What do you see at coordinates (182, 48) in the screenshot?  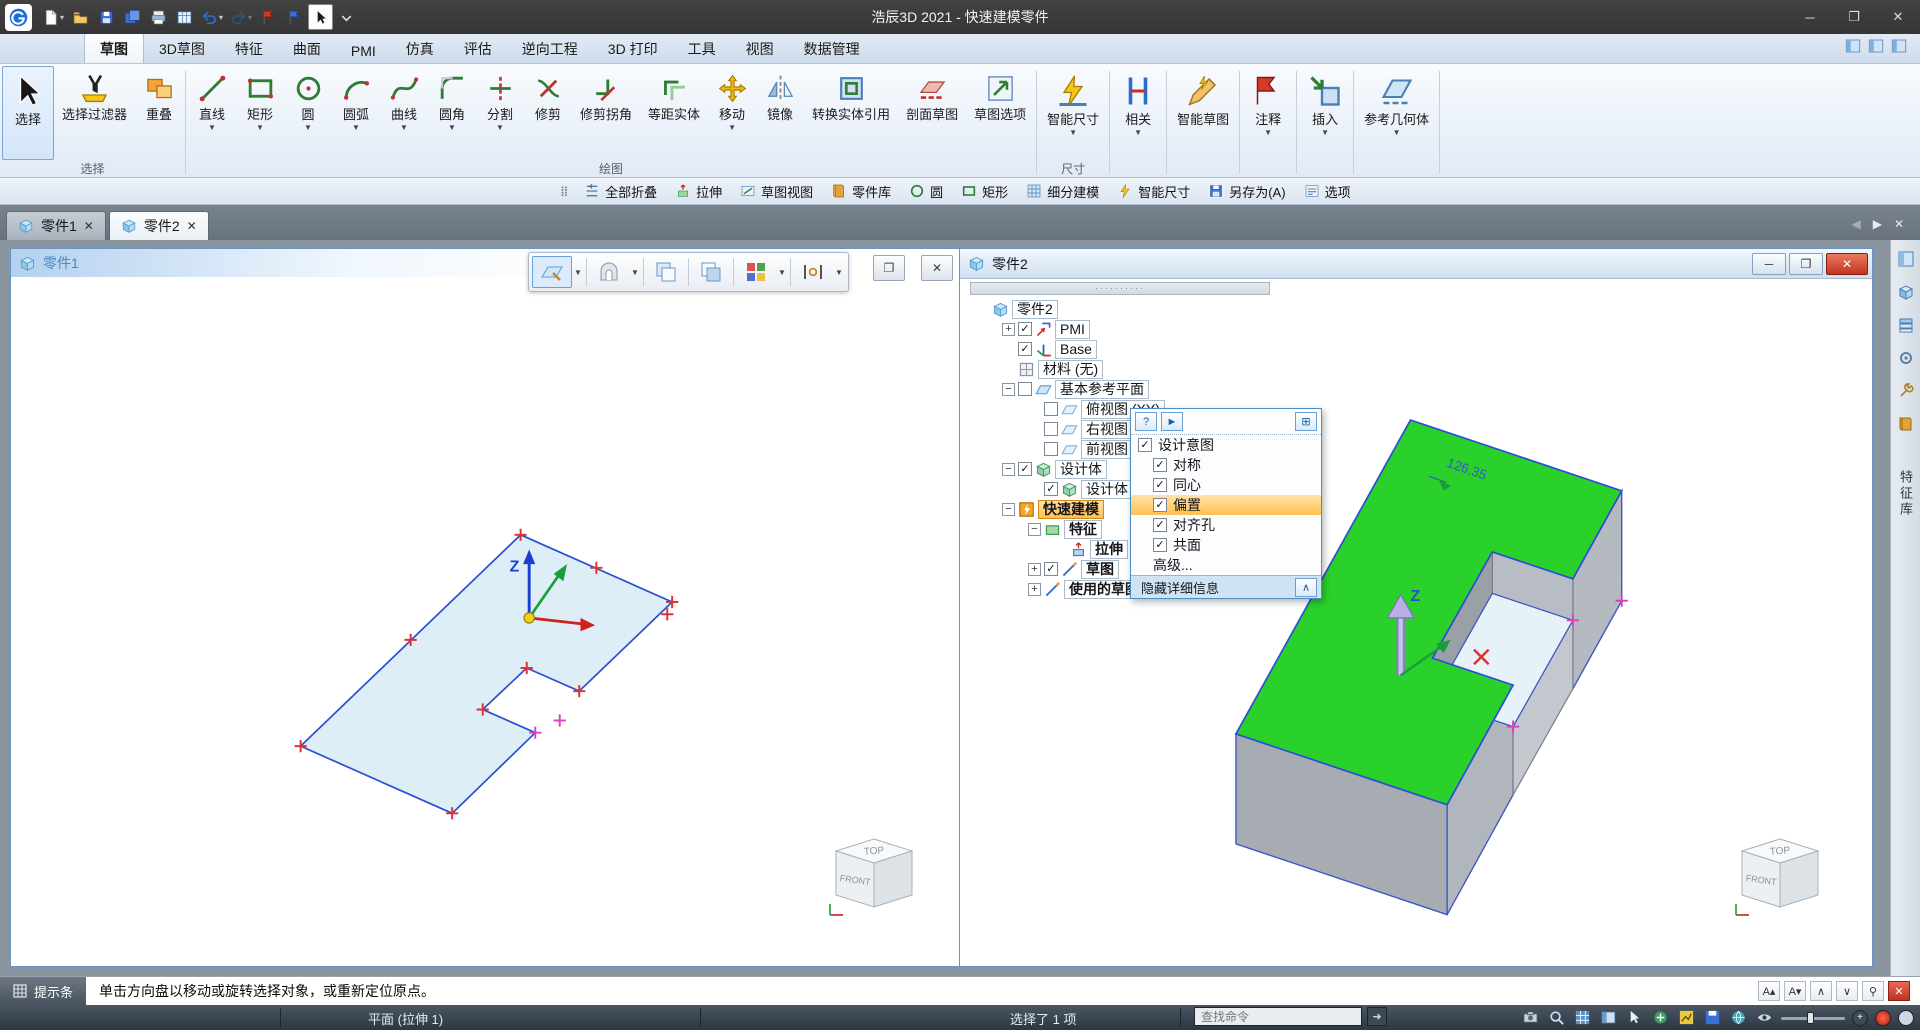 I see `tab-sketch-3d: 3D草图` at bounding box center [182, 48].